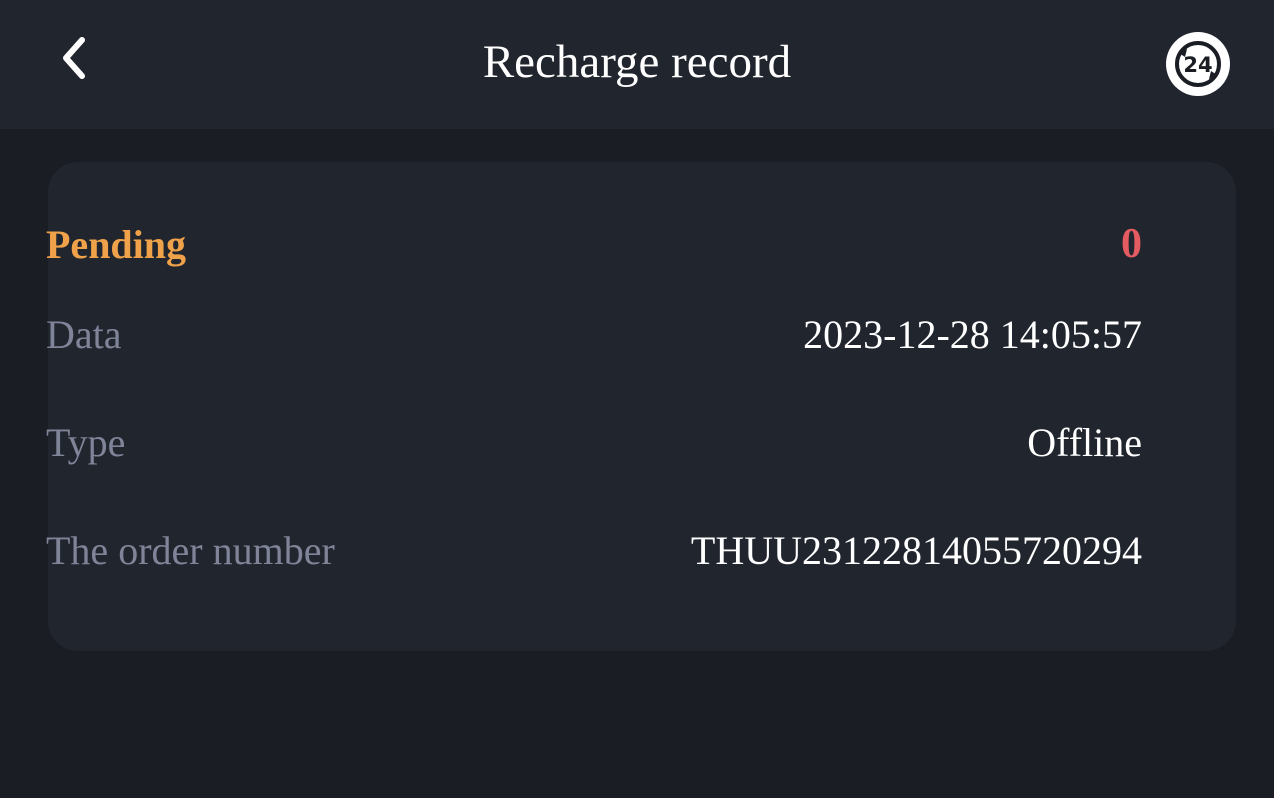 The width and height of the screenshot is (1274, 798). I want to click on type-label: Type, so click(86, 442).